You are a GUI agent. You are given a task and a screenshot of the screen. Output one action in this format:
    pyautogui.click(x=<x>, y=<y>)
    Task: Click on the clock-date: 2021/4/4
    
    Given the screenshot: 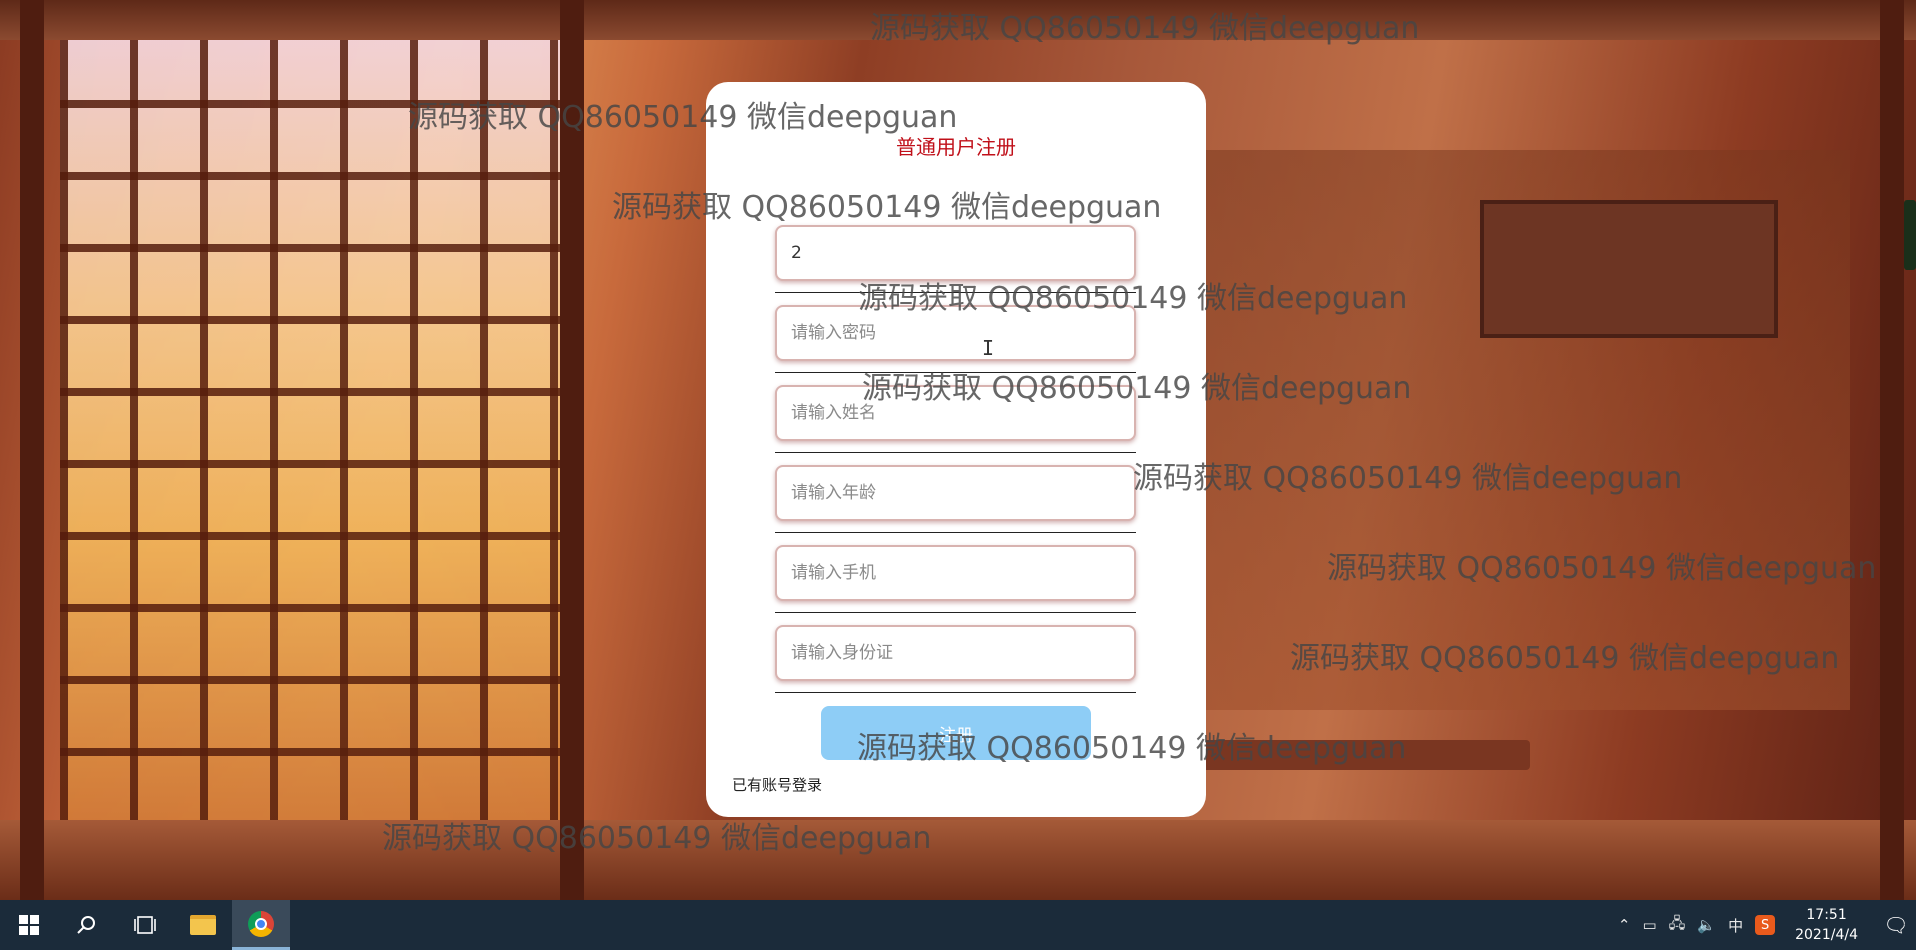 What is the action you would take?
    pyautogui.click(x=1826, y=935)
    